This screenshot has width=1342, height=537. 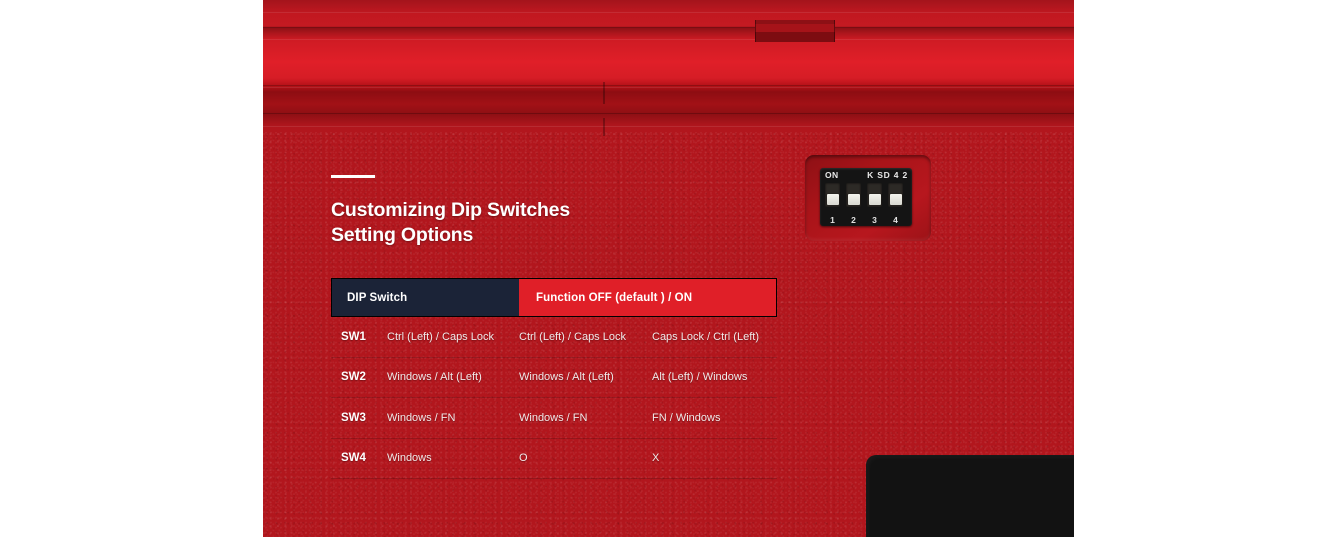 What do you see at coordinates (353, 336) in the screenshot?
I see `row-switch-label: SW1` at bounding box center [353, 336].